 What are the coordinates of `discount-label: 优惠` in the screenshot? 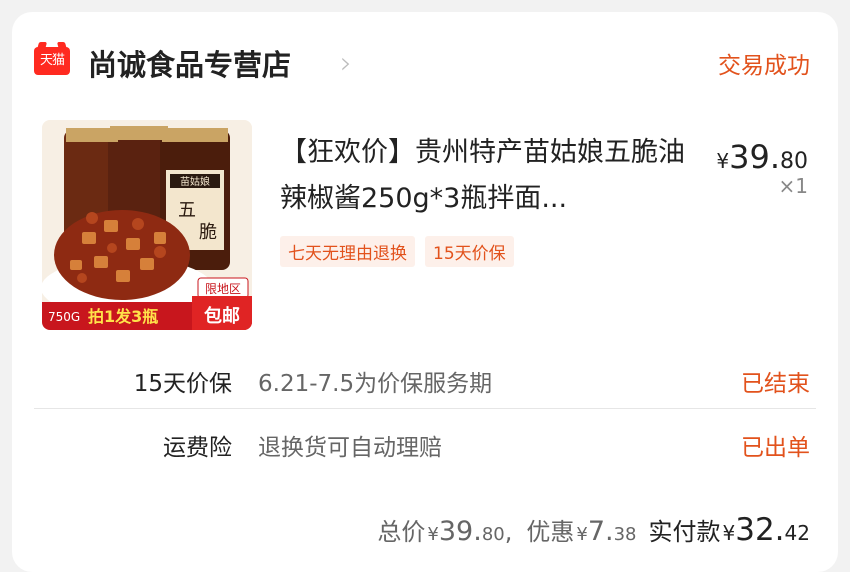 It's located at (550, 532).